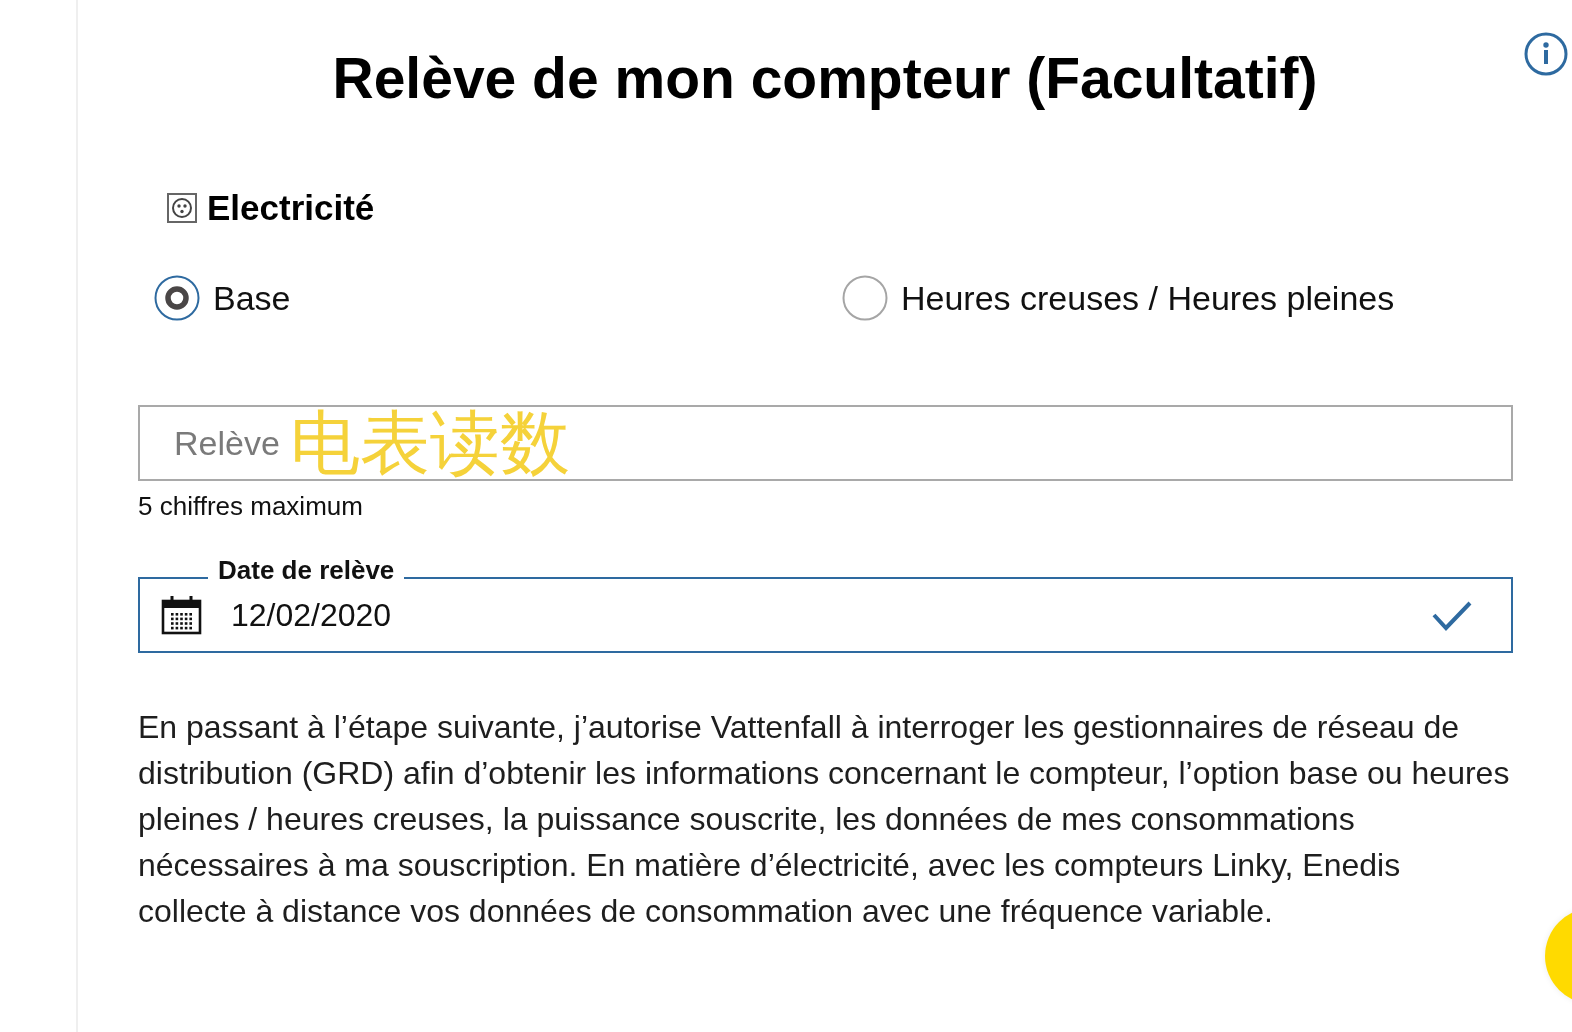 Image resolution: width=1572 pixels, height=1032 pixels. I want to click on checkmark-icon, so click(1452, 616).